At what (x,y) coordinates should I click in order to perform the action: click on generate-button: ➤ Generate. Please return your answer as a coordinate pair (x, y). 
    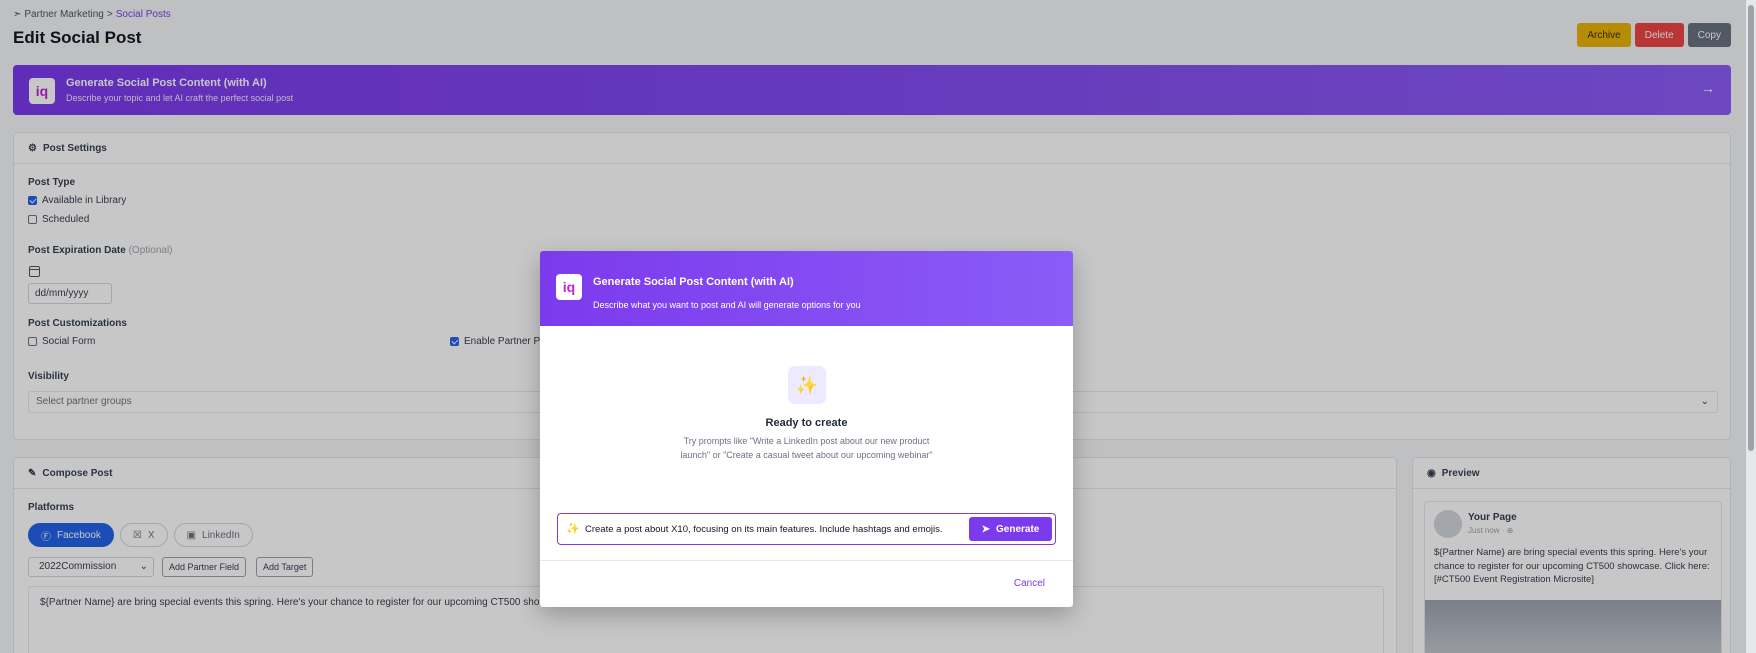
    Looking at the image, I should click on (1010, 529).